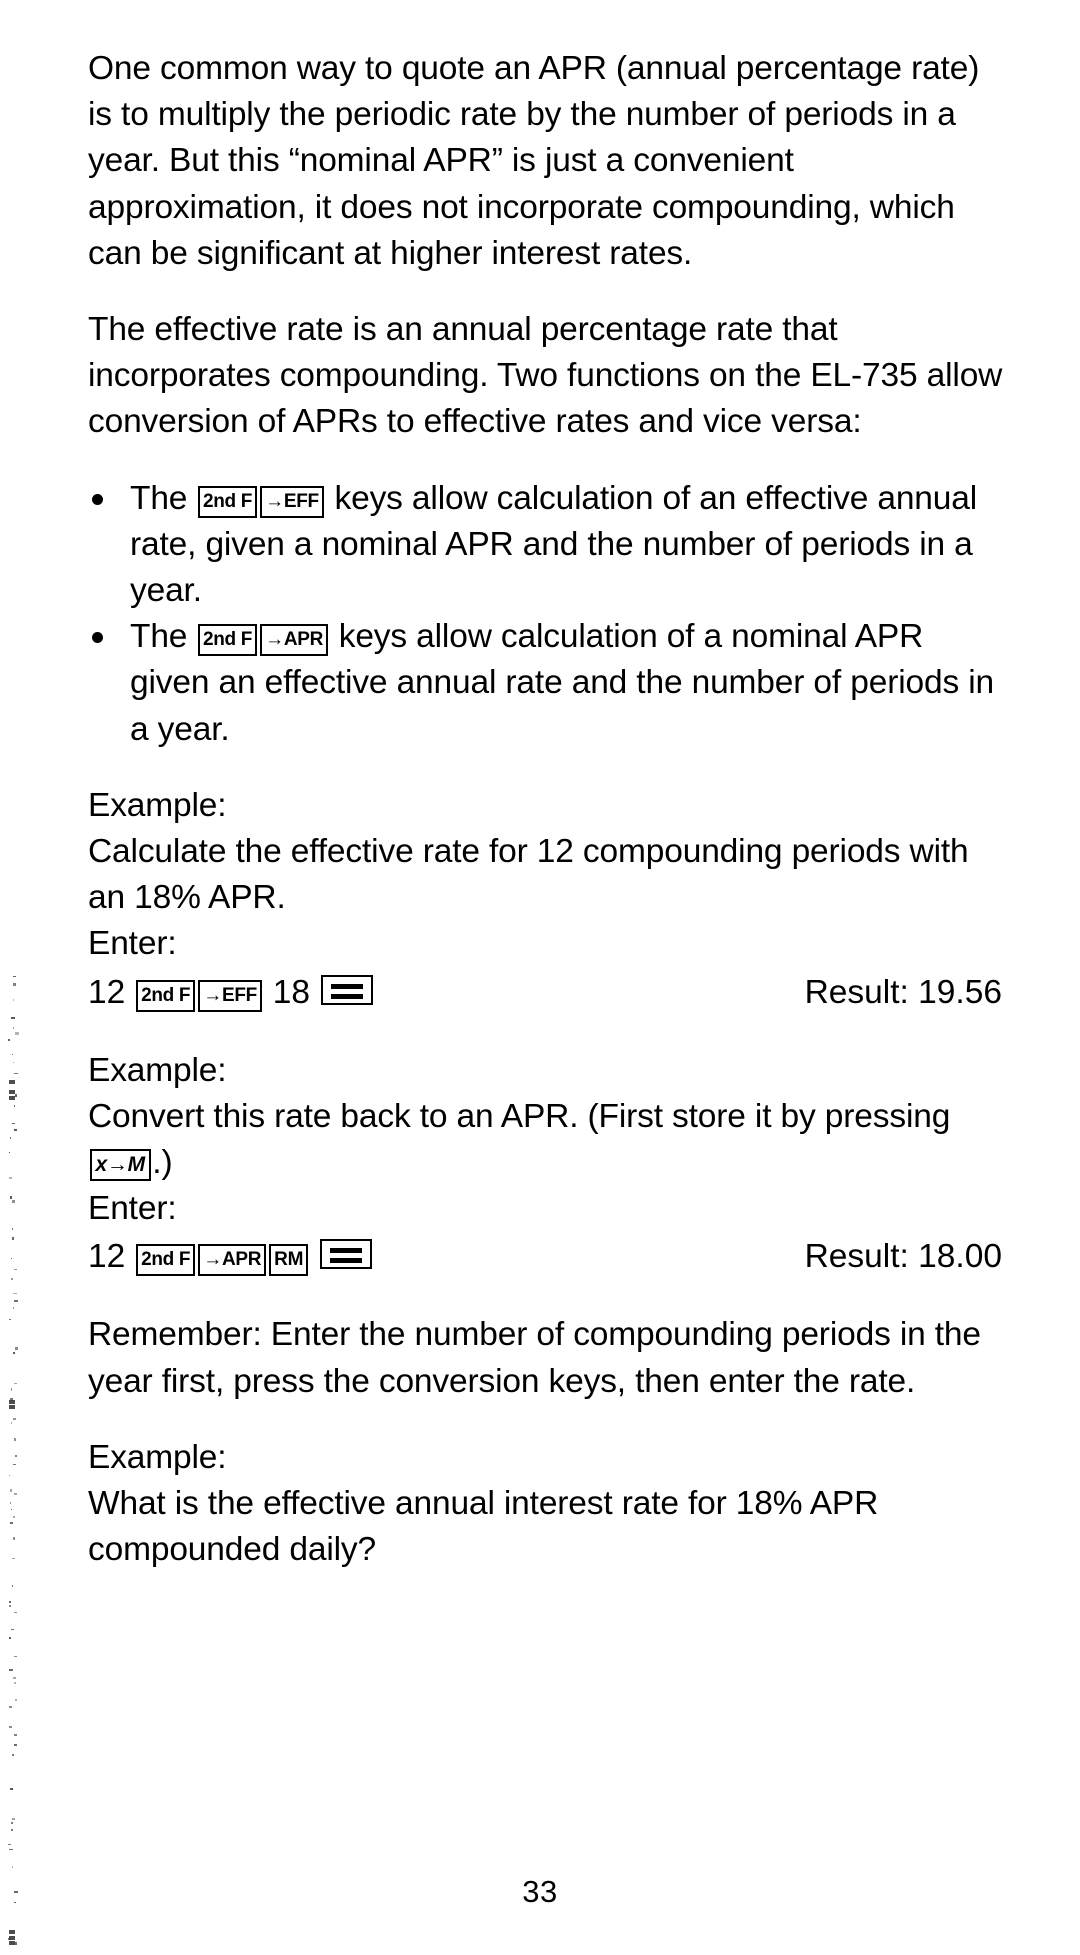 This screenshot has height=1955, width=1080. What do you see at coordinates (903, 992) in the screenshot?
I see `result-value: Result: 19.56` at bounding box center [903, 992].